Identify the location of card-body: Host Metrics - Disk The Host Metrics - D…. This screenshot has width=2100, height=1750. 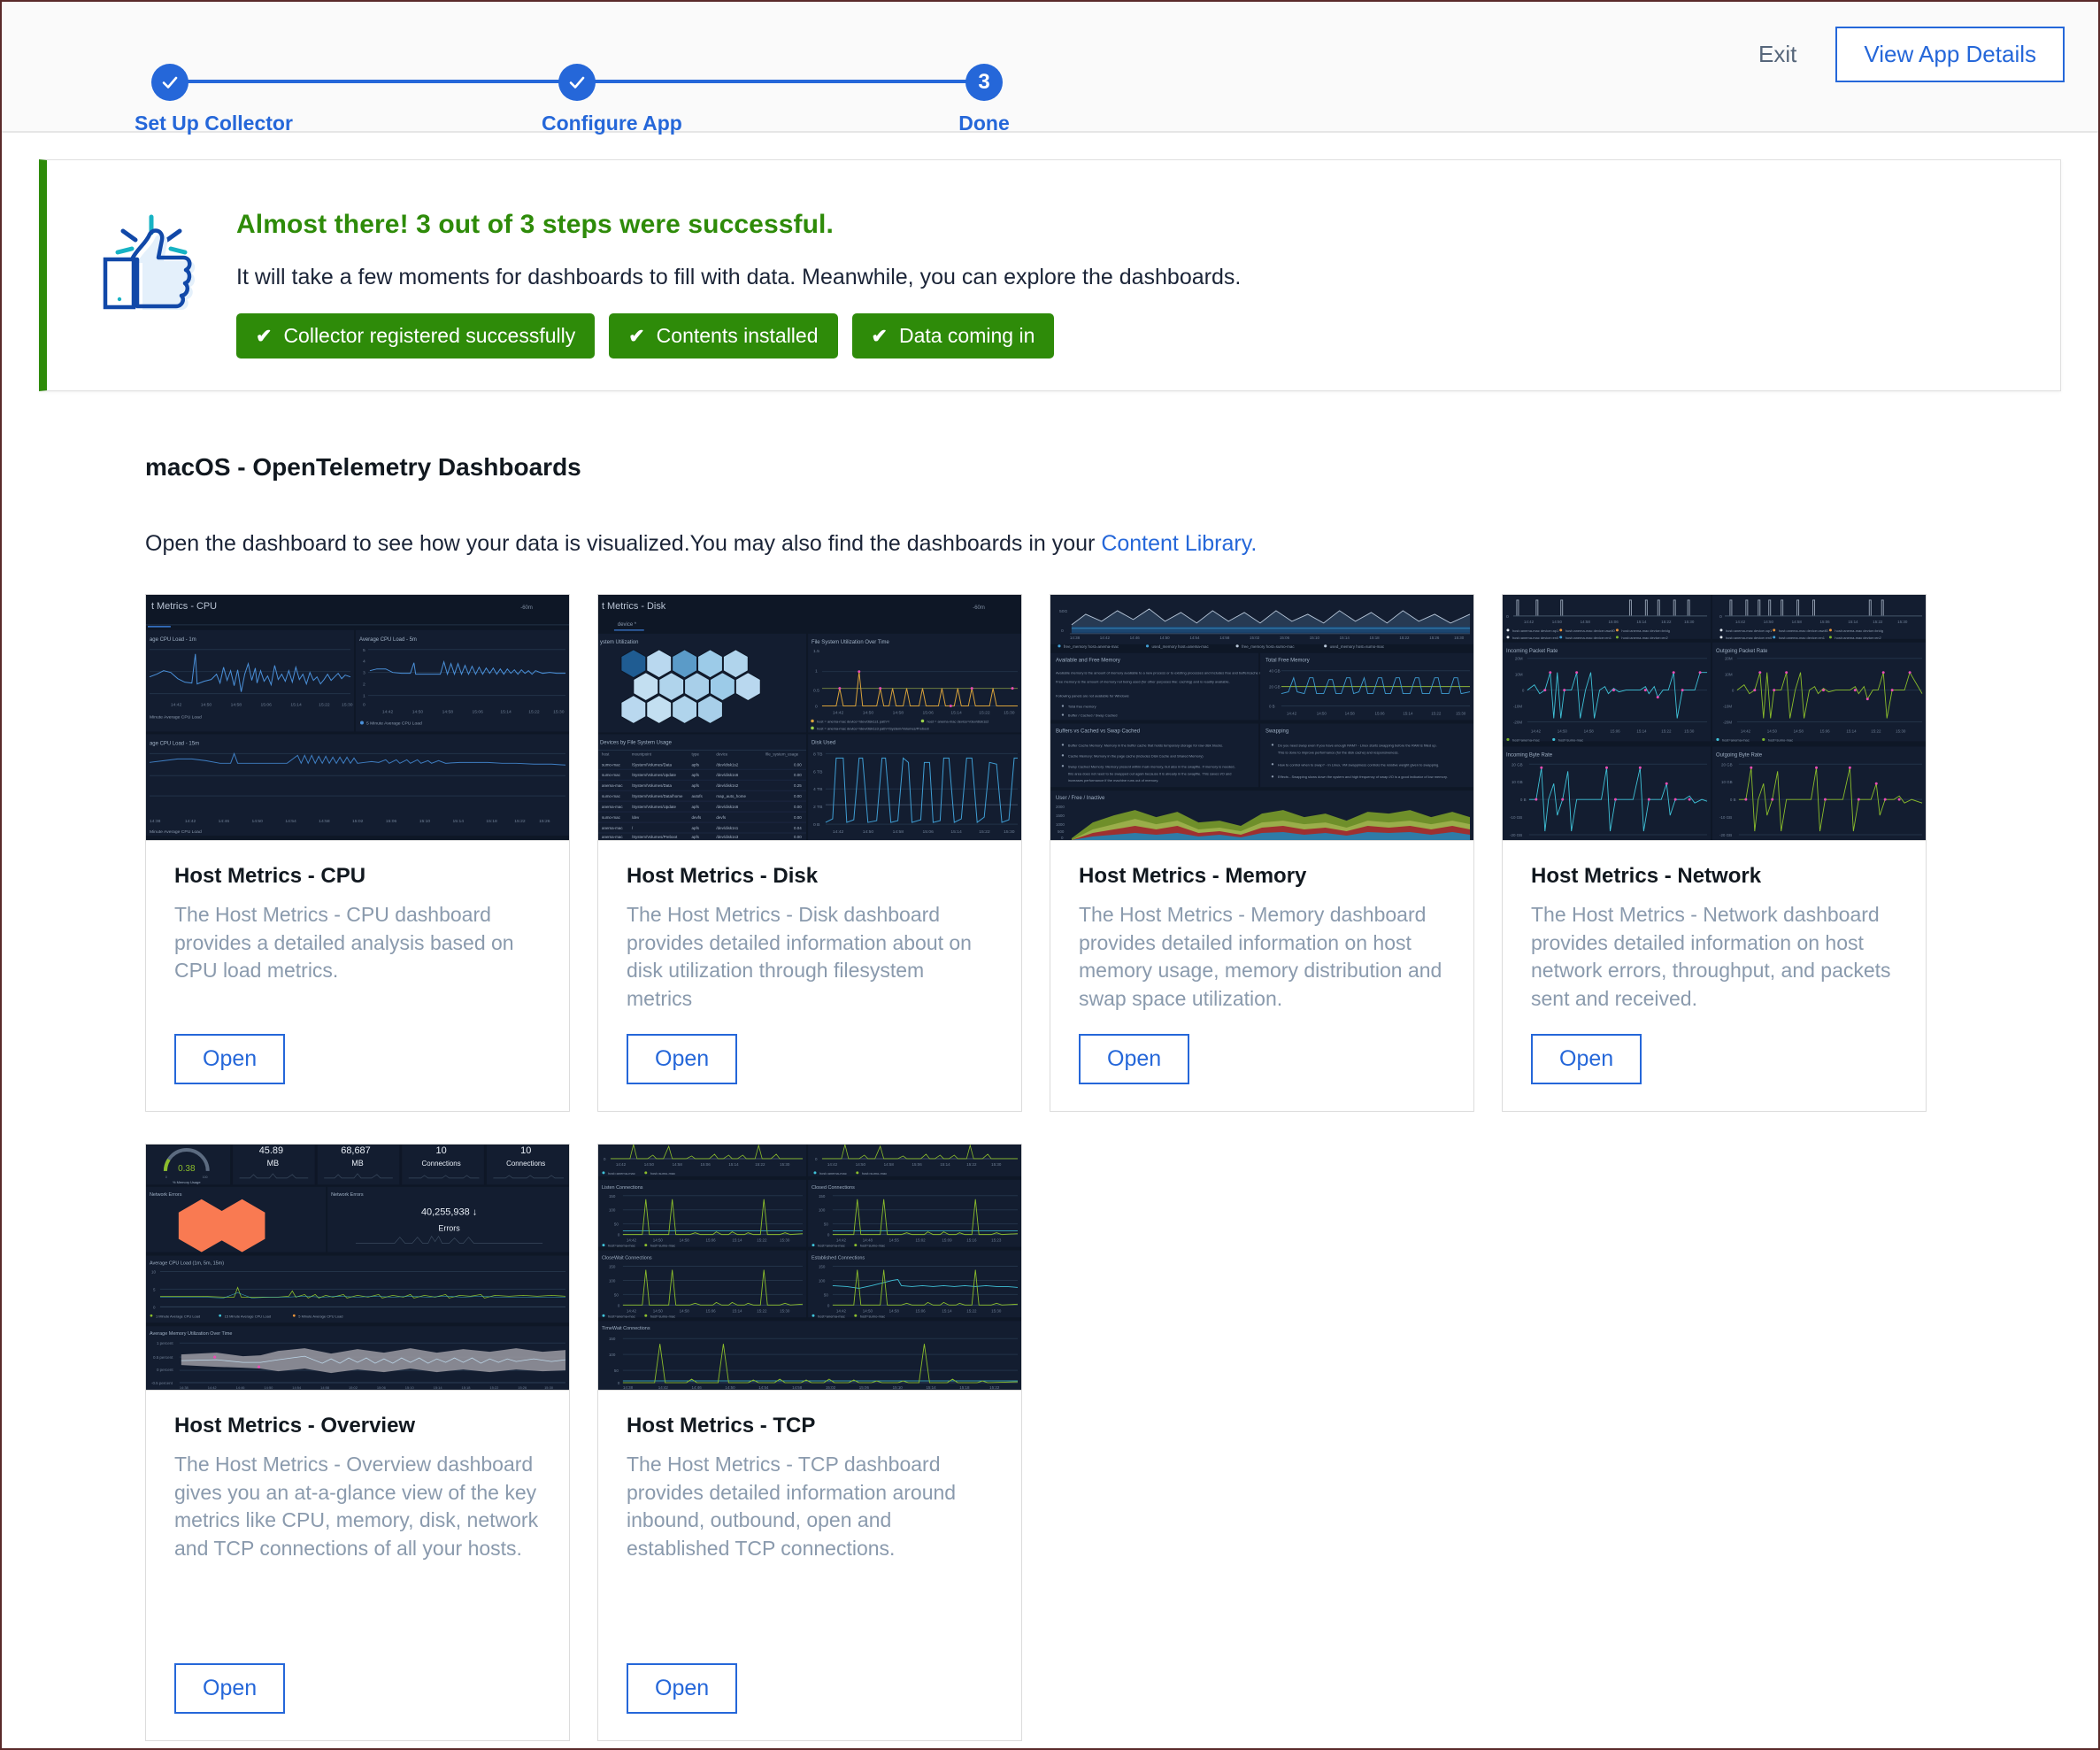
(809, 938).